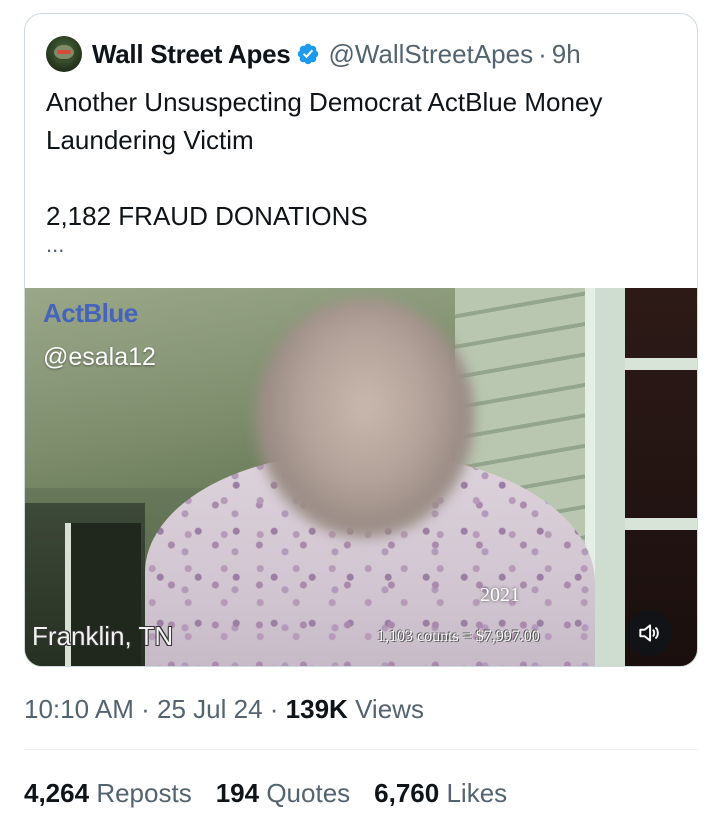 The height and width of the screenshot is (834, 720). Describe the element at coordinates (407, 793) in the screenshot. I see `likes-count: 6,760` at that location.